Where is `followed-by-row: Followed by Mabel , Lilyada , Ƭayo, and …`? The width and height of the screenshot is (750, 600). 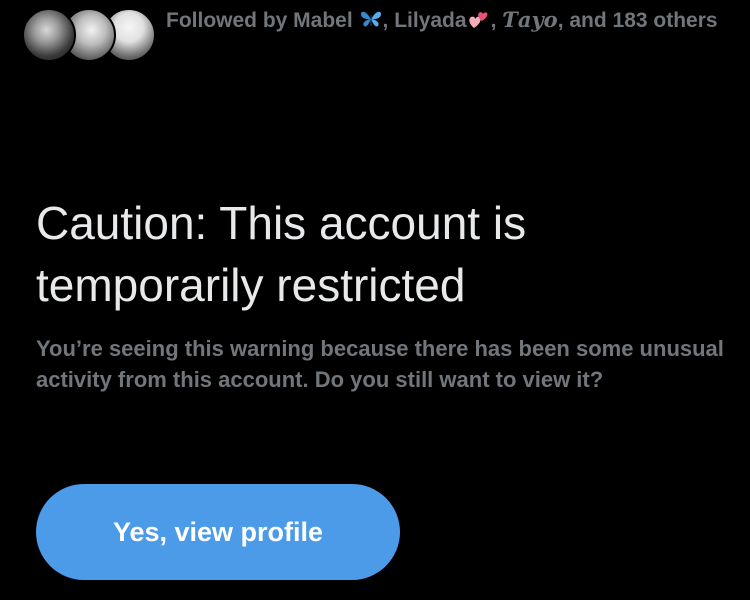 followed-by-row: Followed by Mabel , Lilyada , Ƭayo, and … is located at coordinates (378, 36).